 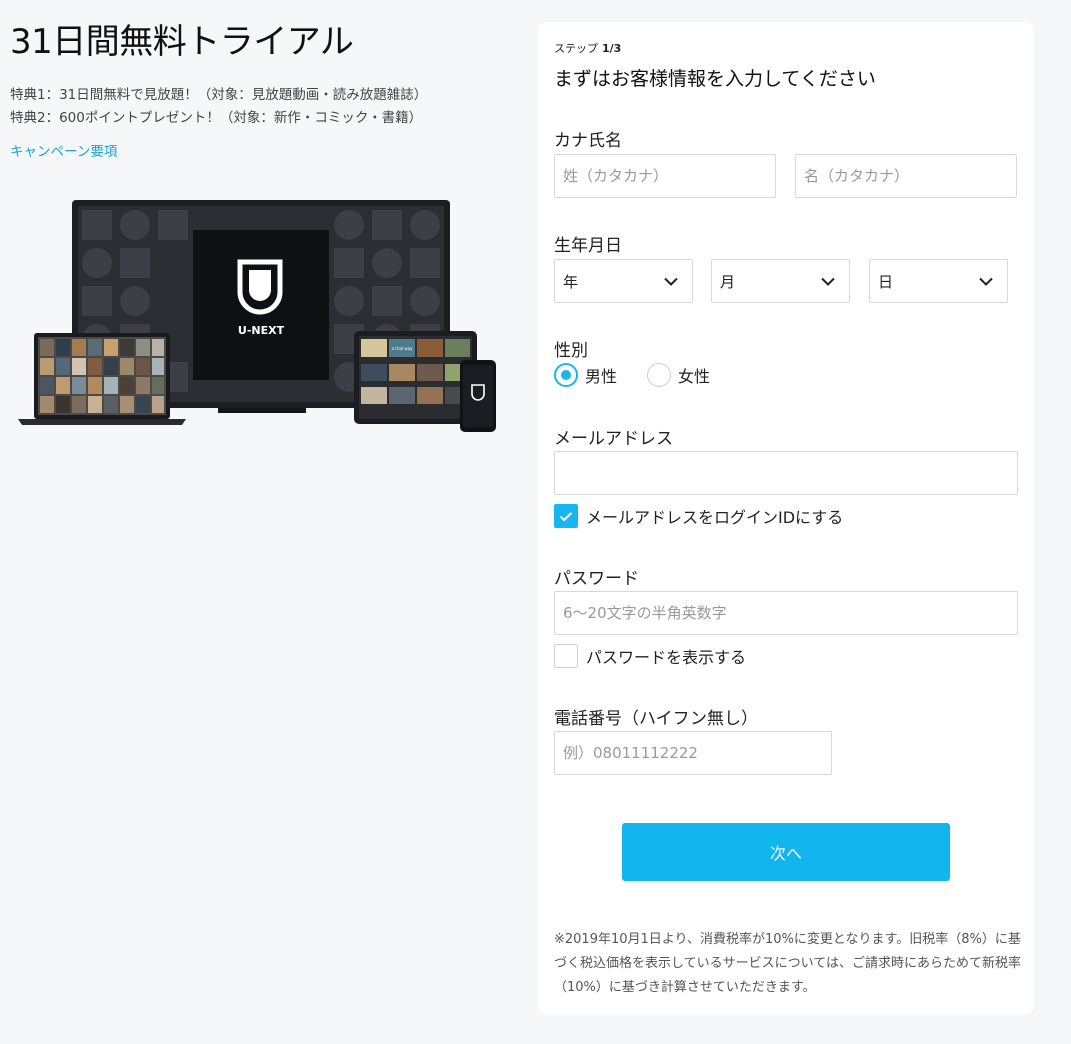 I want to click on gender-male-option: 男性, so click(x=585, y=375).